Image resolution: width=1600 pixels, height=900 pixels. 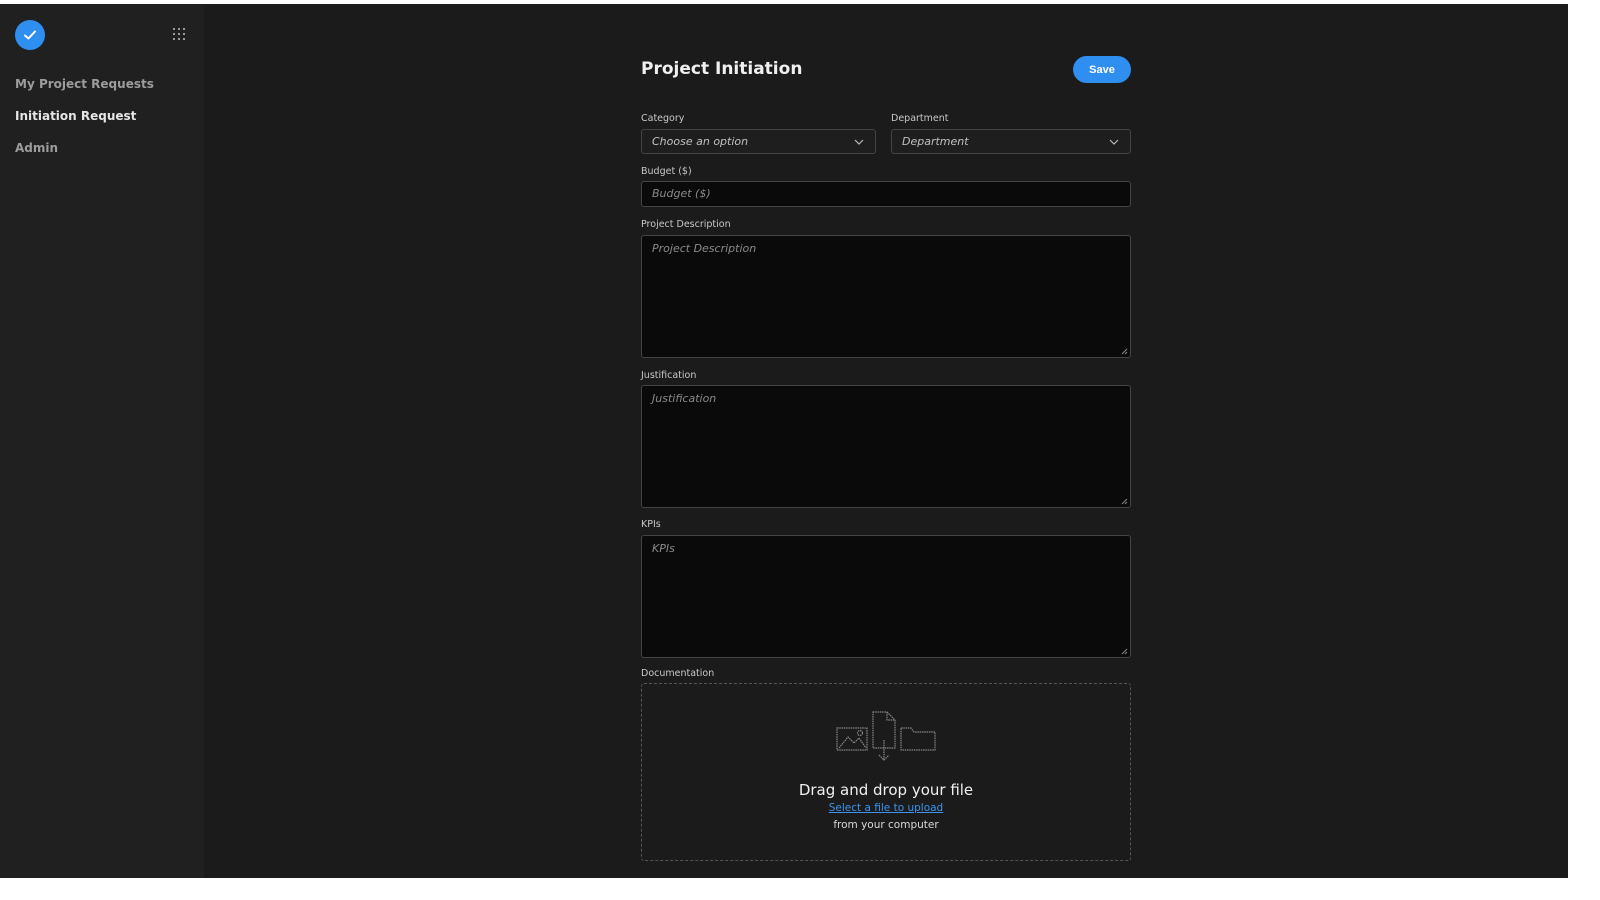 What do you see at coordinates (180, 35) in the screenshot?
I see `grid-dots-icon` at bounding box center [180, 35].